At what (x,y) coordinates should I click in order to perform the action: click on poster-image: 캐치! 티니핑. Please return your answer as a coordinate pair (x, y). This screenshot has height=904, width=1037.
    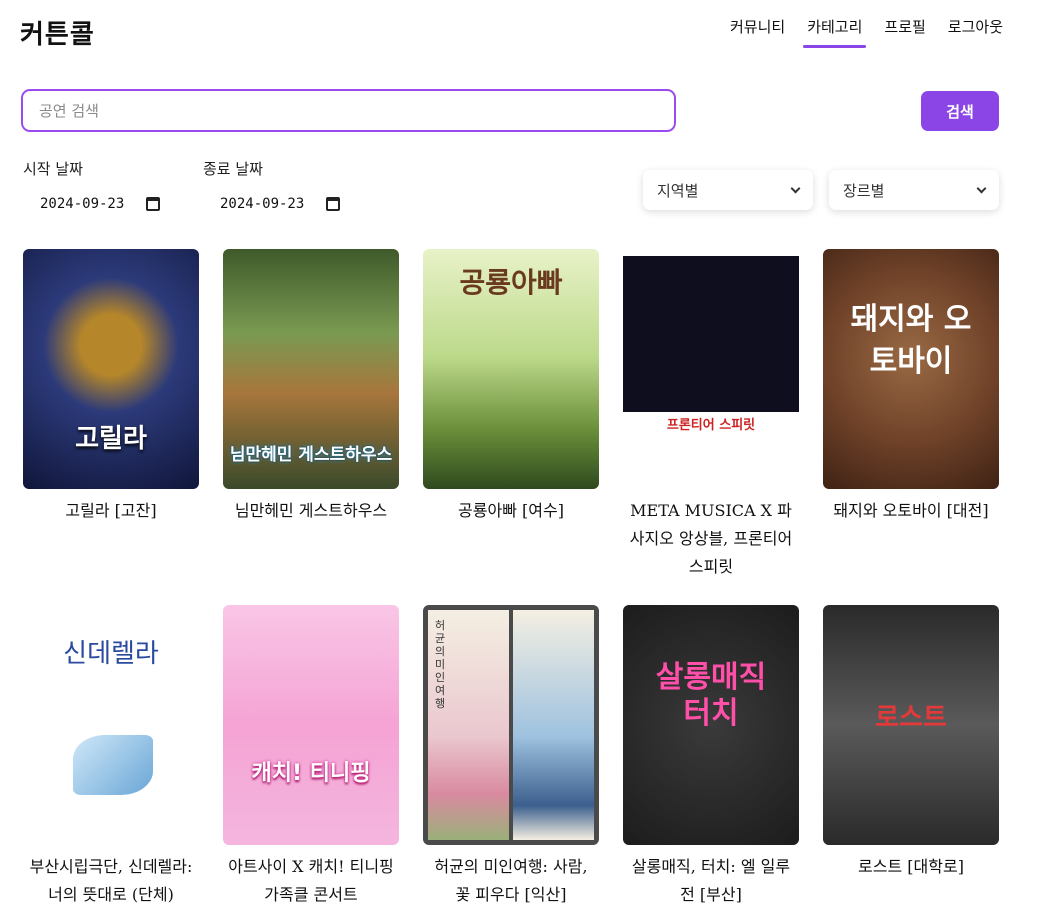
    Looking at the image, I should click on (311, 725).